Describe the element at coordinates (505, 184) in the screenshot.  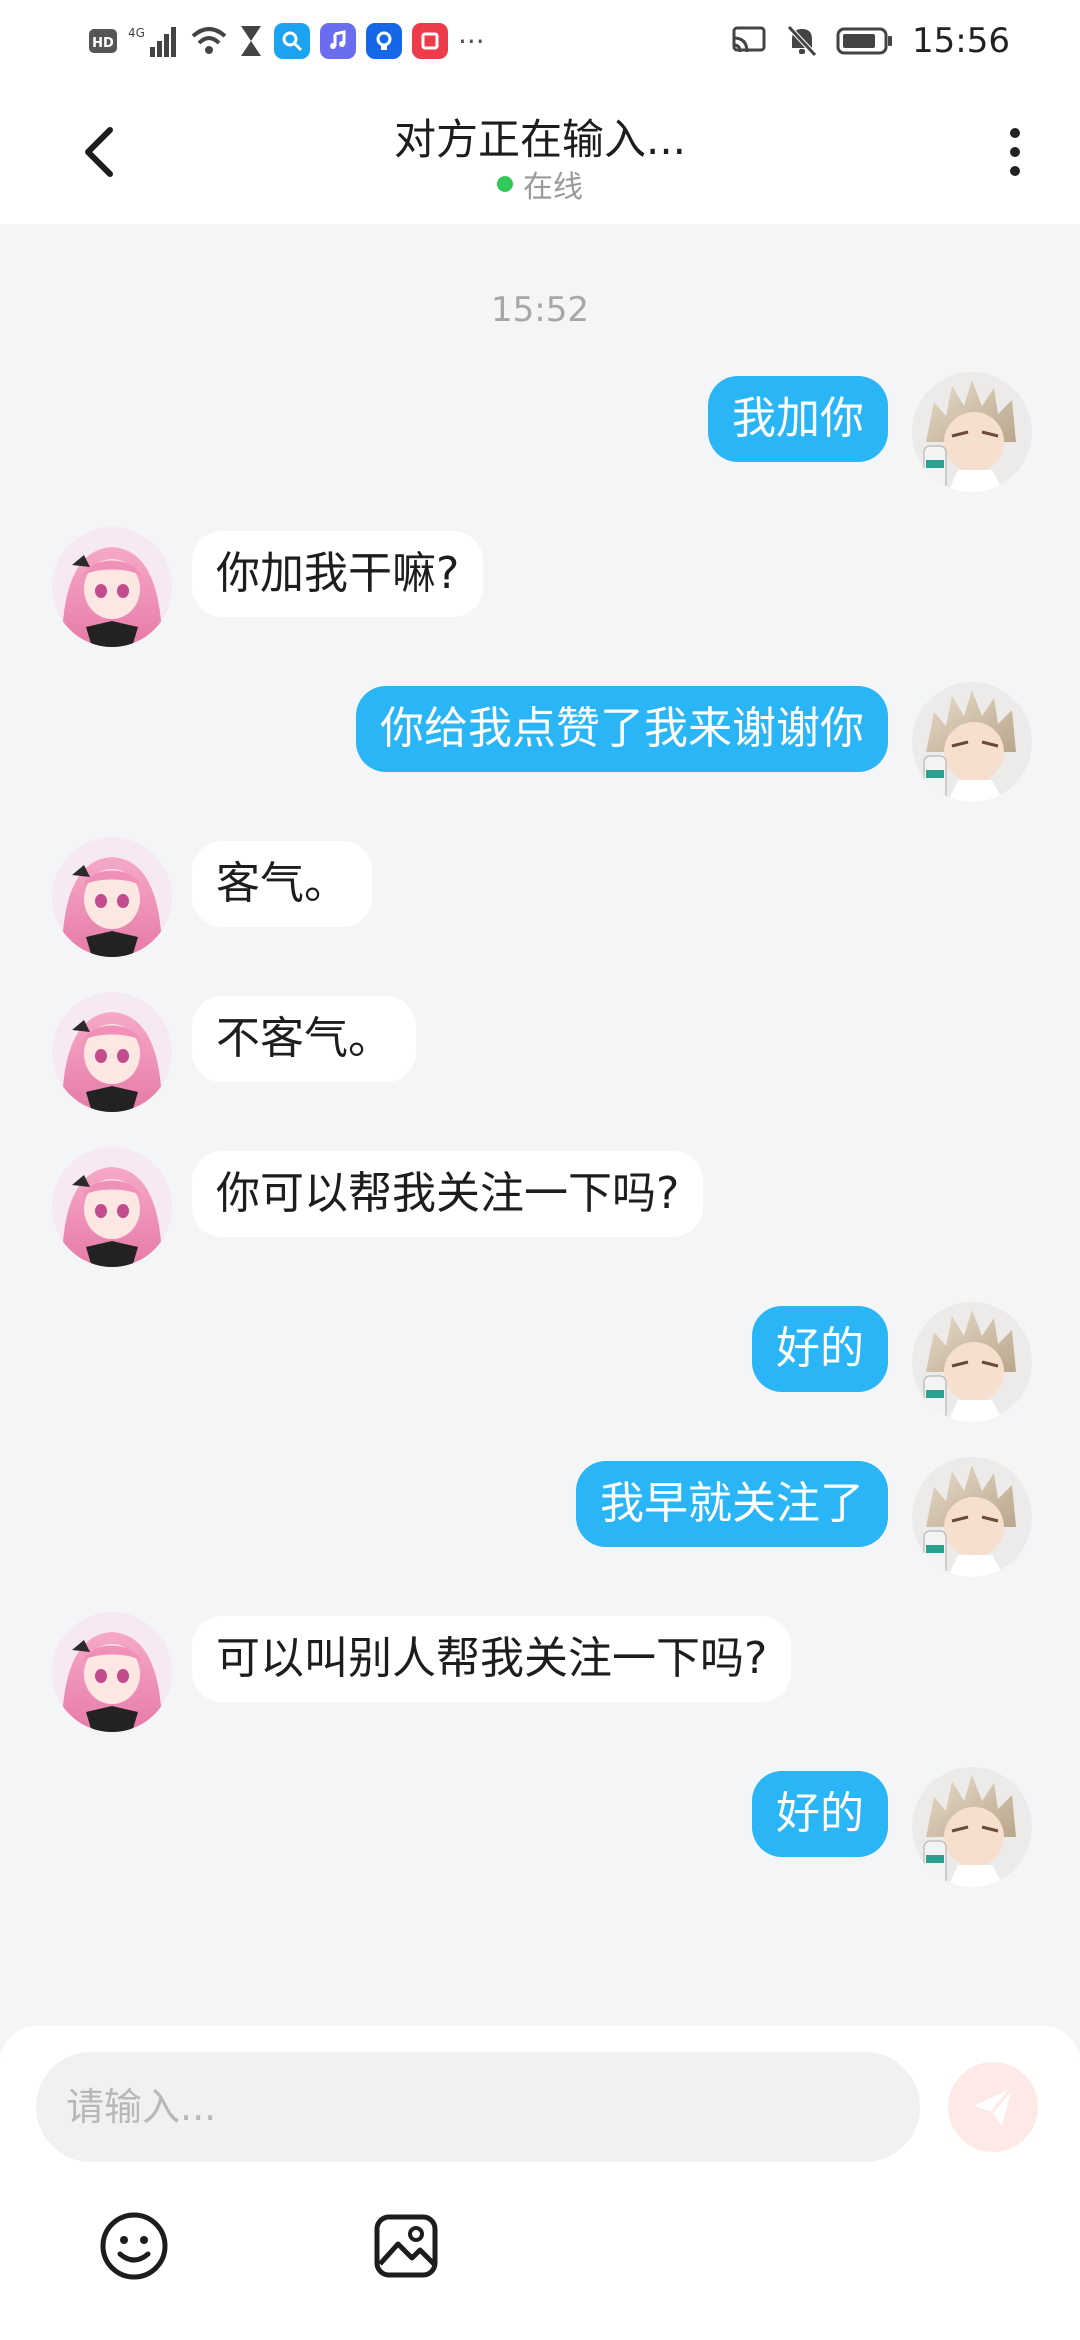
I see `online-dot-icon` at that location.